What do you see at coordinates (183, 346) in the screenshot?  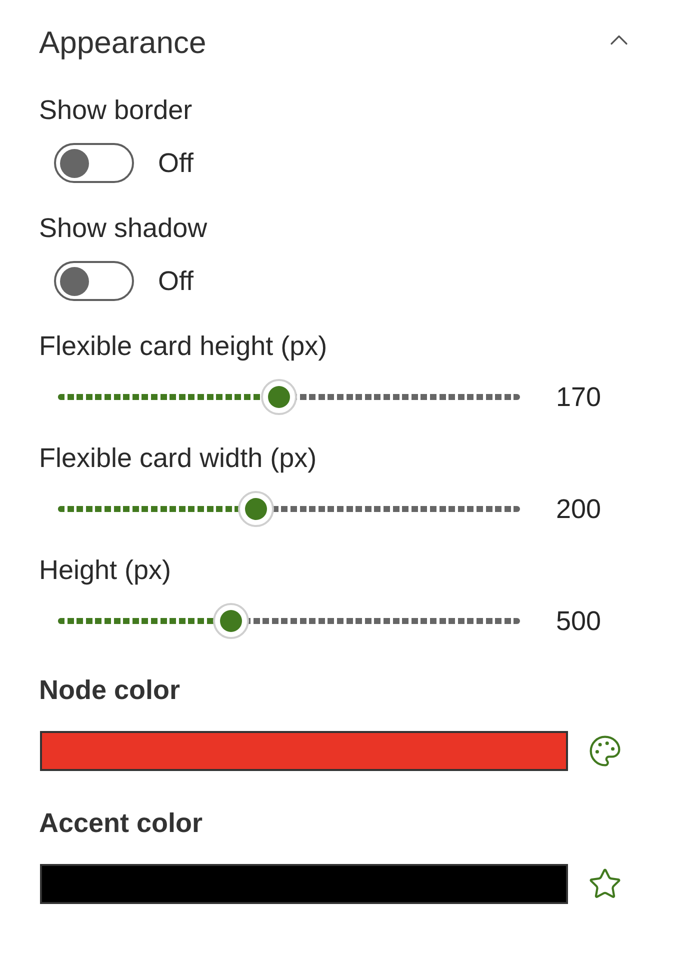 I see `setting-label: Flexible card height (px)` at bounding box center [183, 346].